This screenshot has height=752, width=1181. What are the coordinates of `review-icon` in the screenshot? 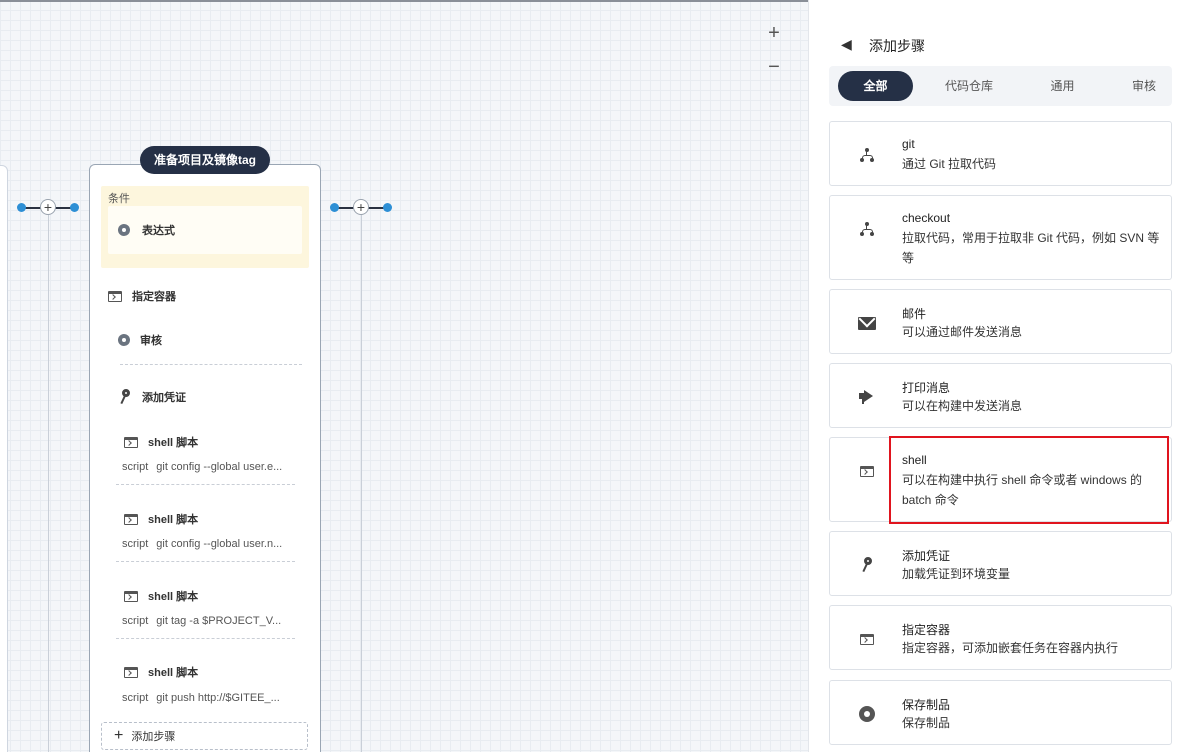 It's located at (124, 340).